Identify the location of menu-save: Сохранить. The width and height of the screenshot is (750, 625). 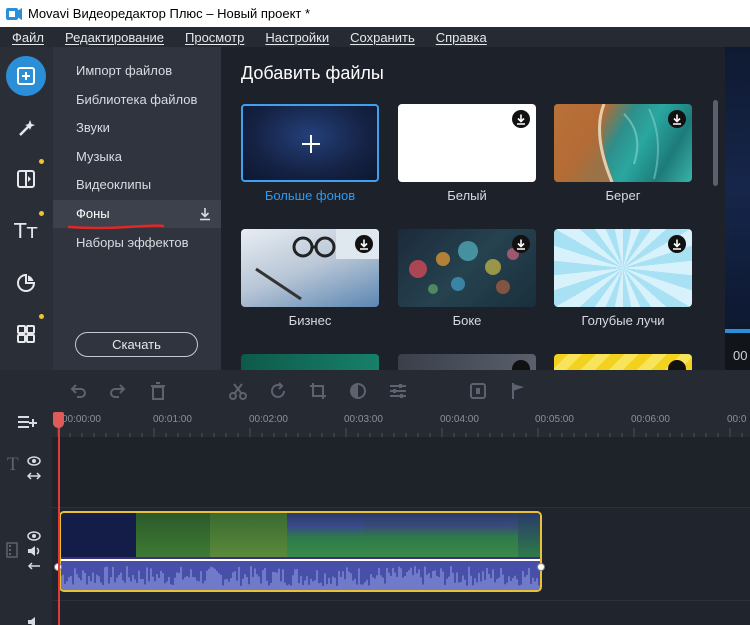
(380, 37).